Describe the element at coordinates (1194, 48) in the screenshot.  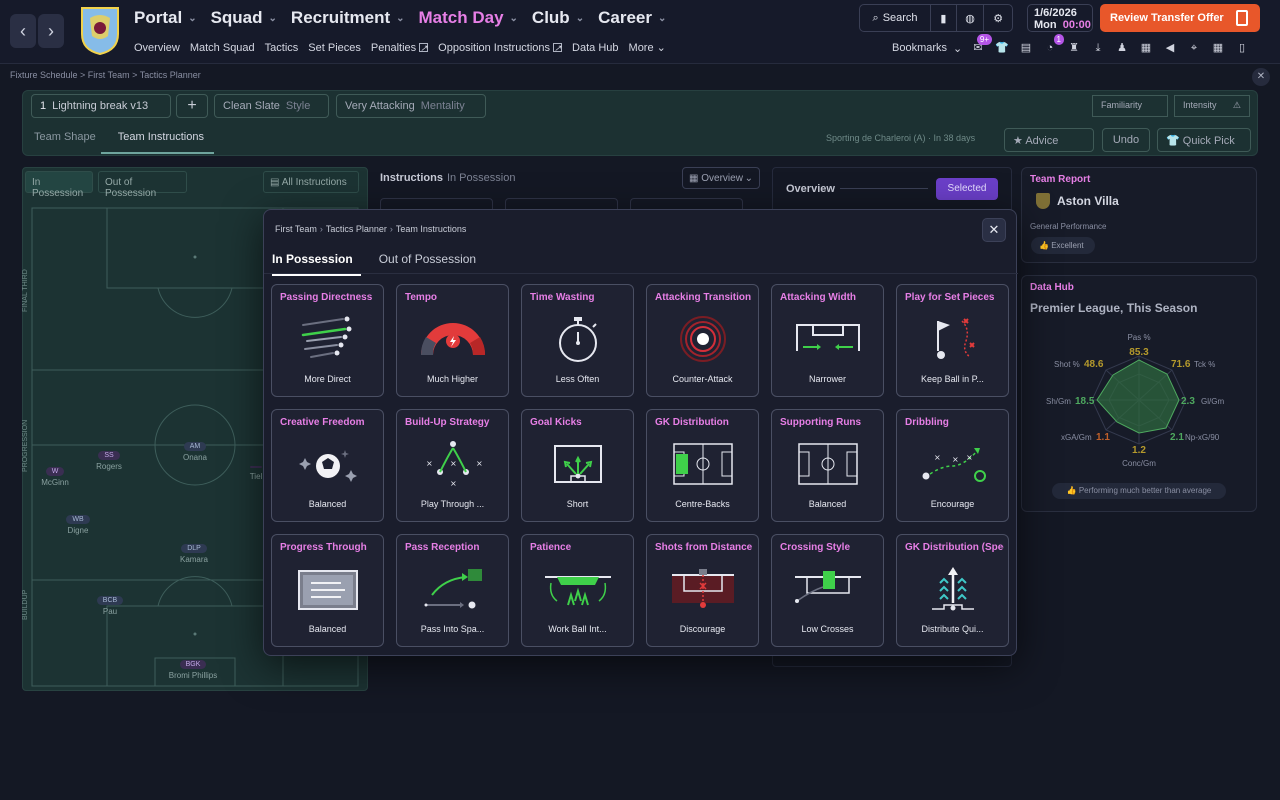
I see `scout-icon: ⌖` at that location.